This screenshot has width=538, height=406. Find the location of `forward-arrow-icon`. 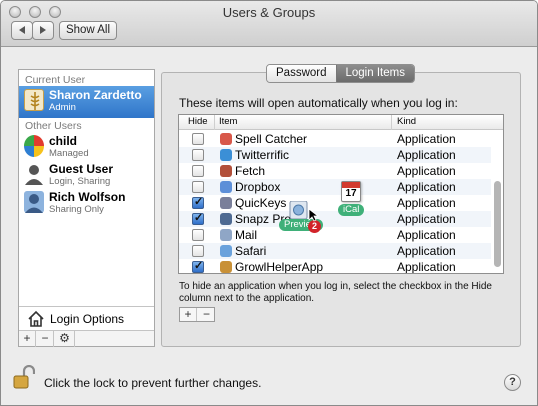

forward-arrow-icon is located at coordinates (43, 29).